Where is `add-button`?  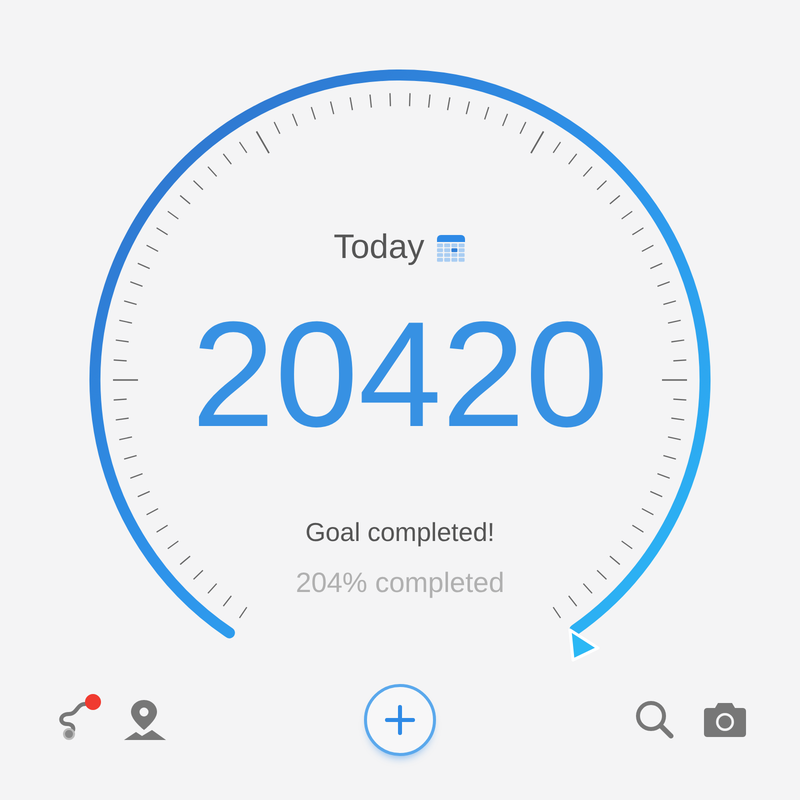 add-button is located at coordinates (400, 720).